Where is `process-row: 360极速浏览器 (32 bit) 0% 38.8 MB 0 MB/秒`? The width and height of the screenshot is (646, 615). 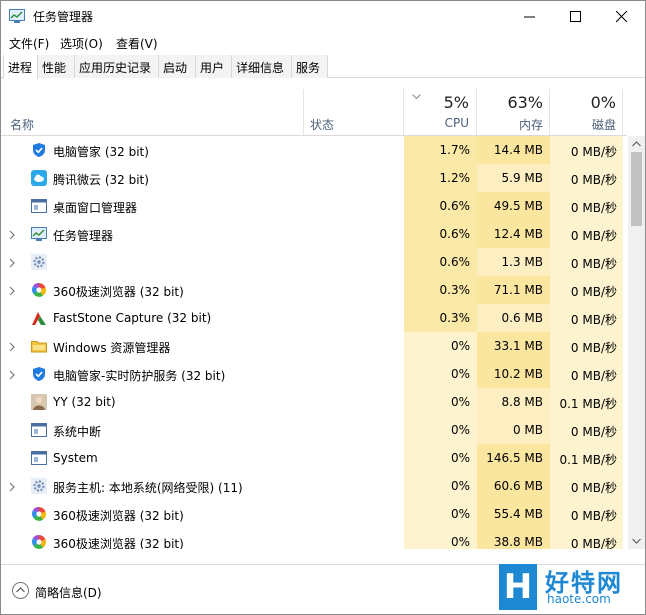 process-row: 360极速浏览器 (32 bit) 0% 38.8 MB 0 MB/秒 is located at coordinates (314, 538).